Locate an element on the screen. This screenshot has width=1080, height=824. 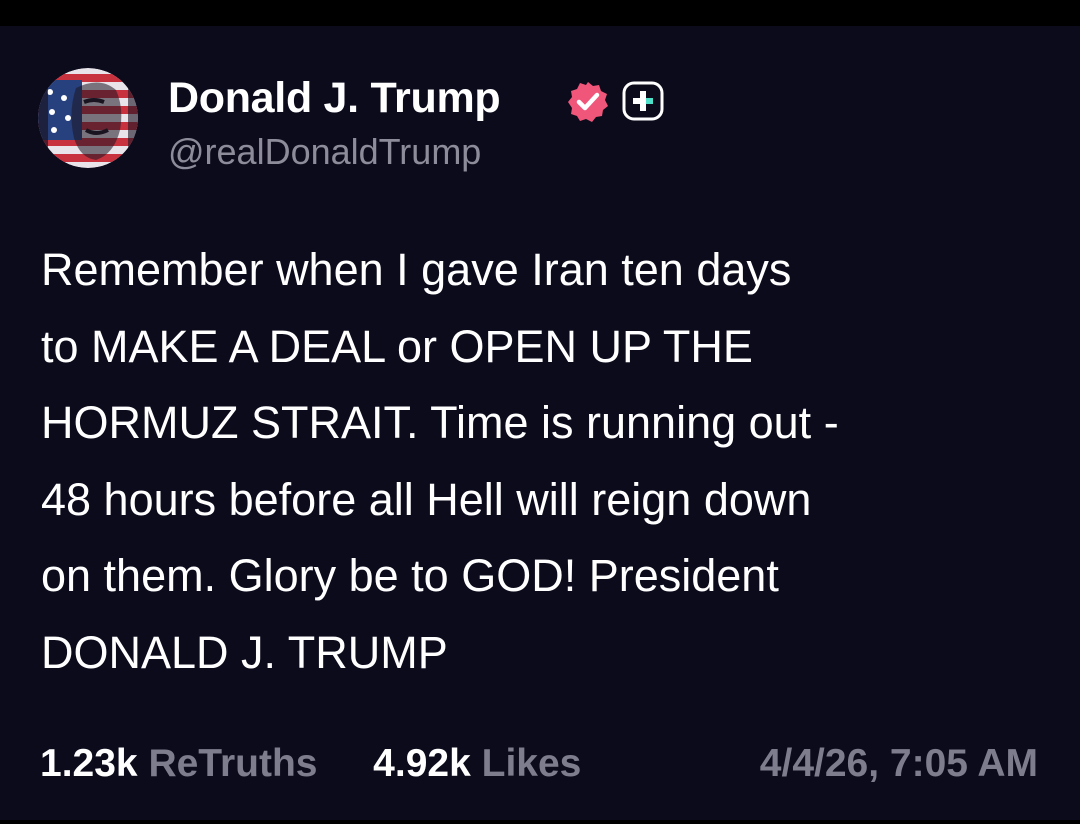
author-display-name: Donald J. Trump is located at coordinates (334, 98).